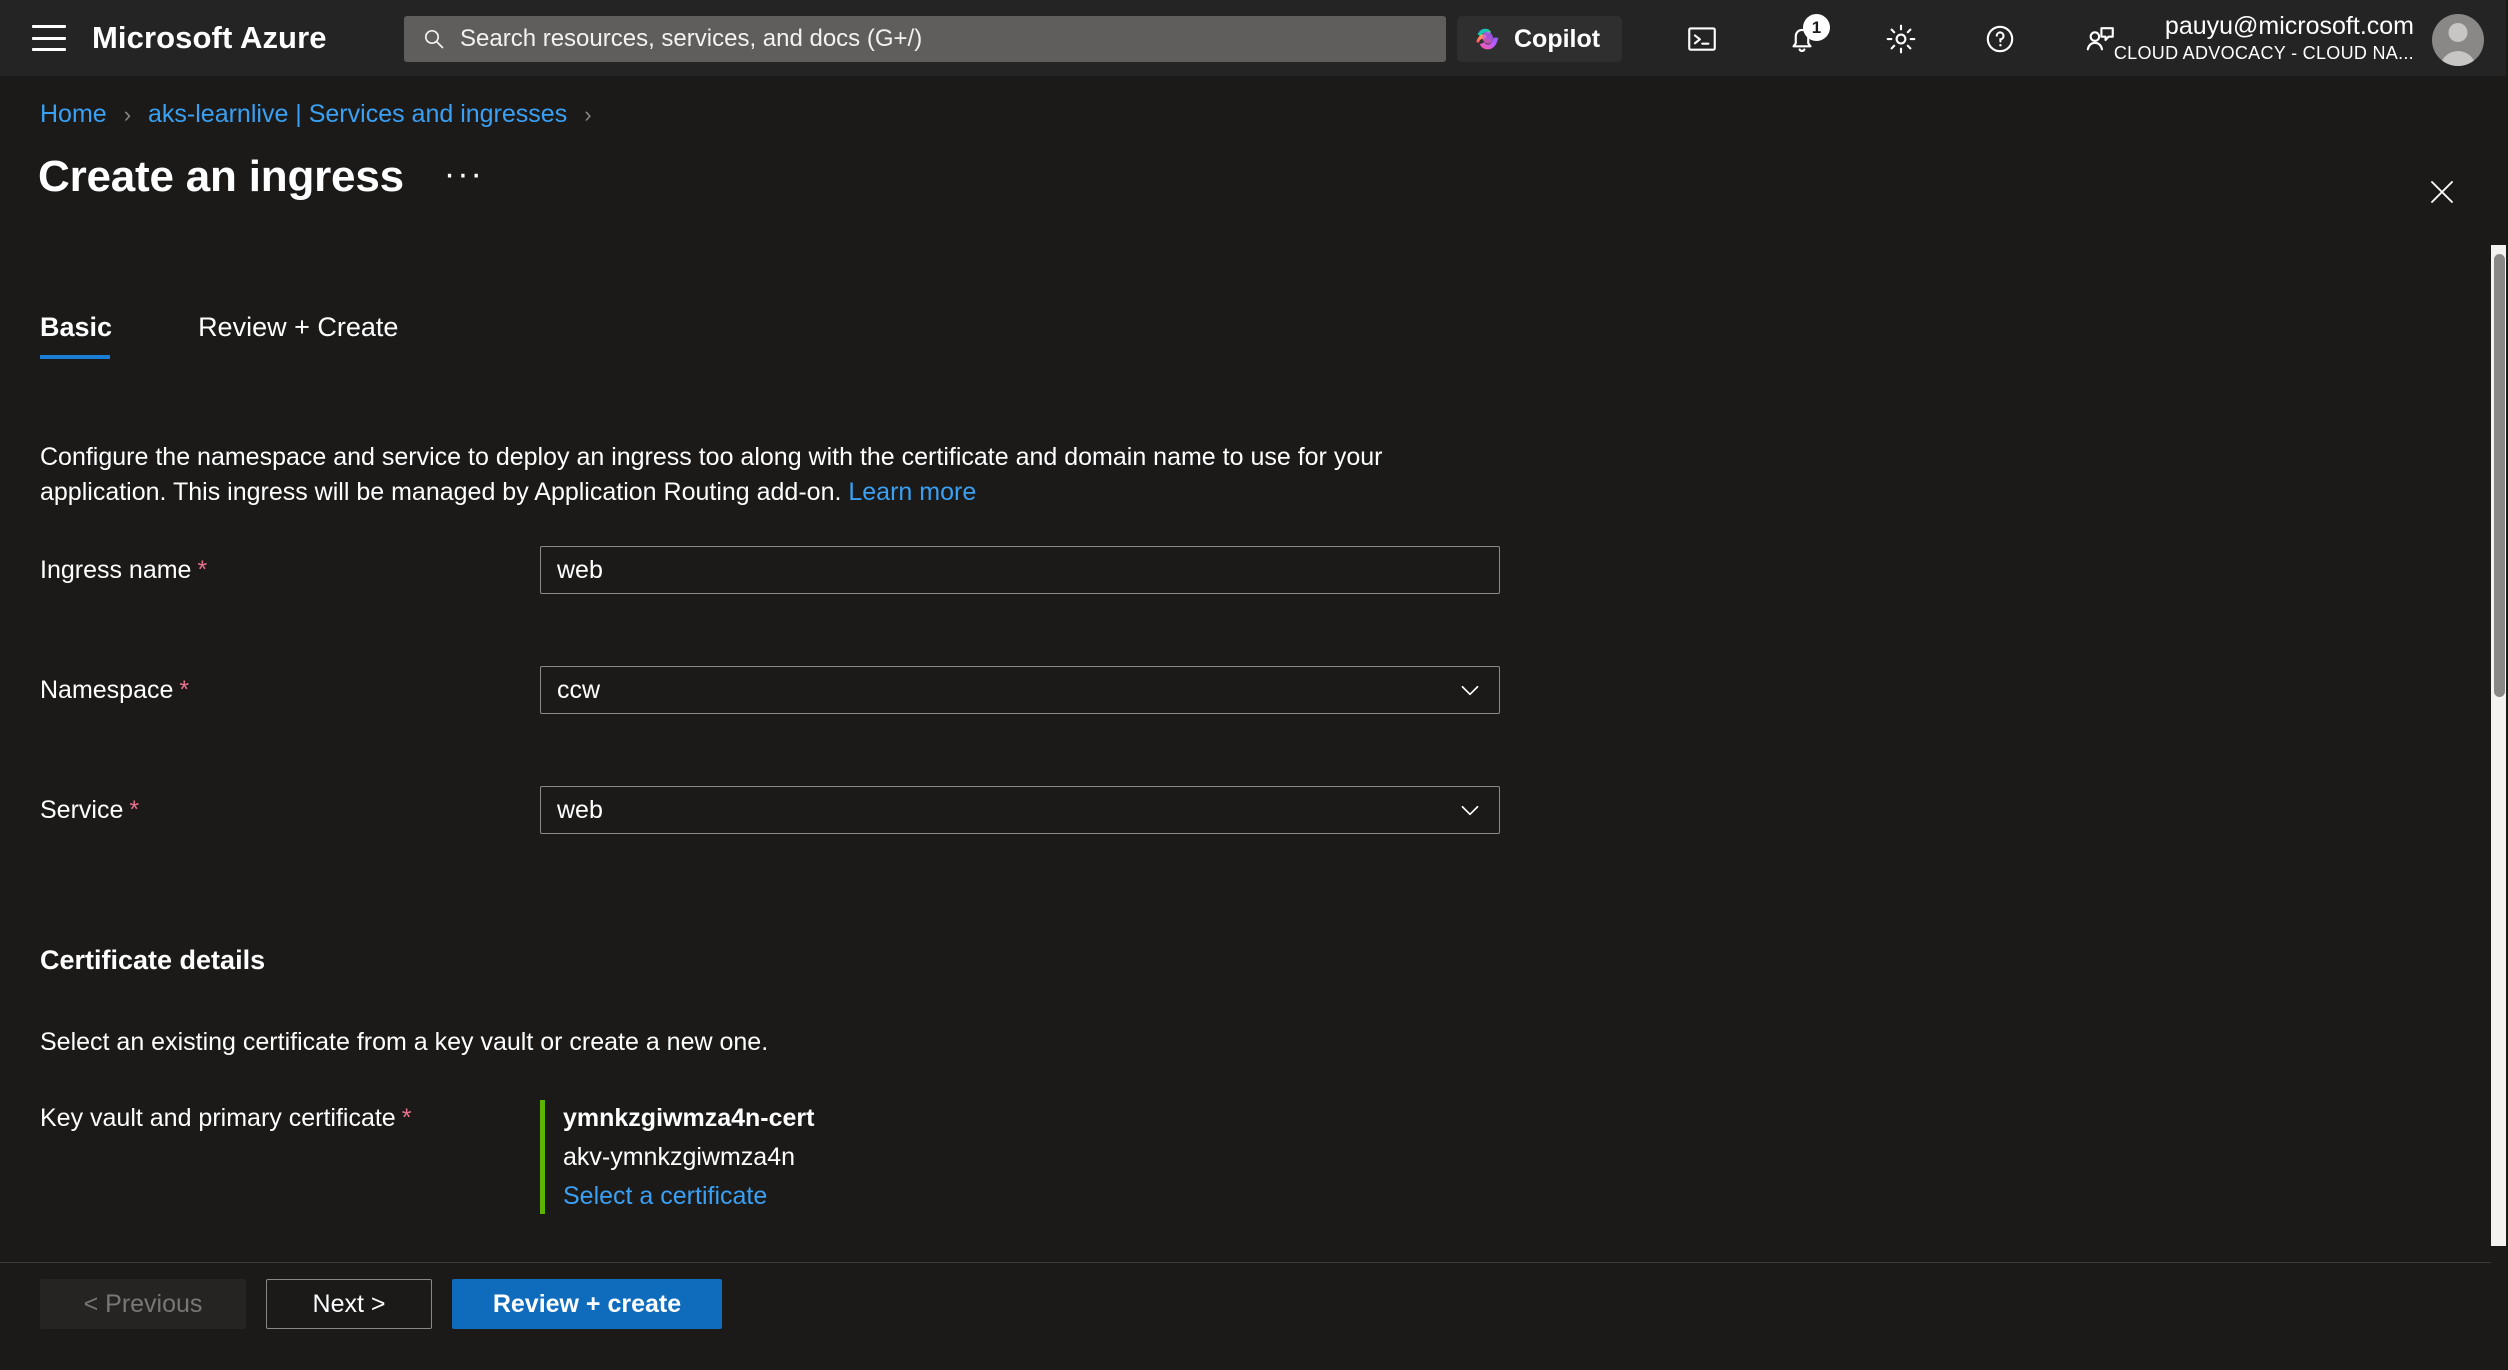  I want to click on ingress-name-input: web, so click(1020, 570).